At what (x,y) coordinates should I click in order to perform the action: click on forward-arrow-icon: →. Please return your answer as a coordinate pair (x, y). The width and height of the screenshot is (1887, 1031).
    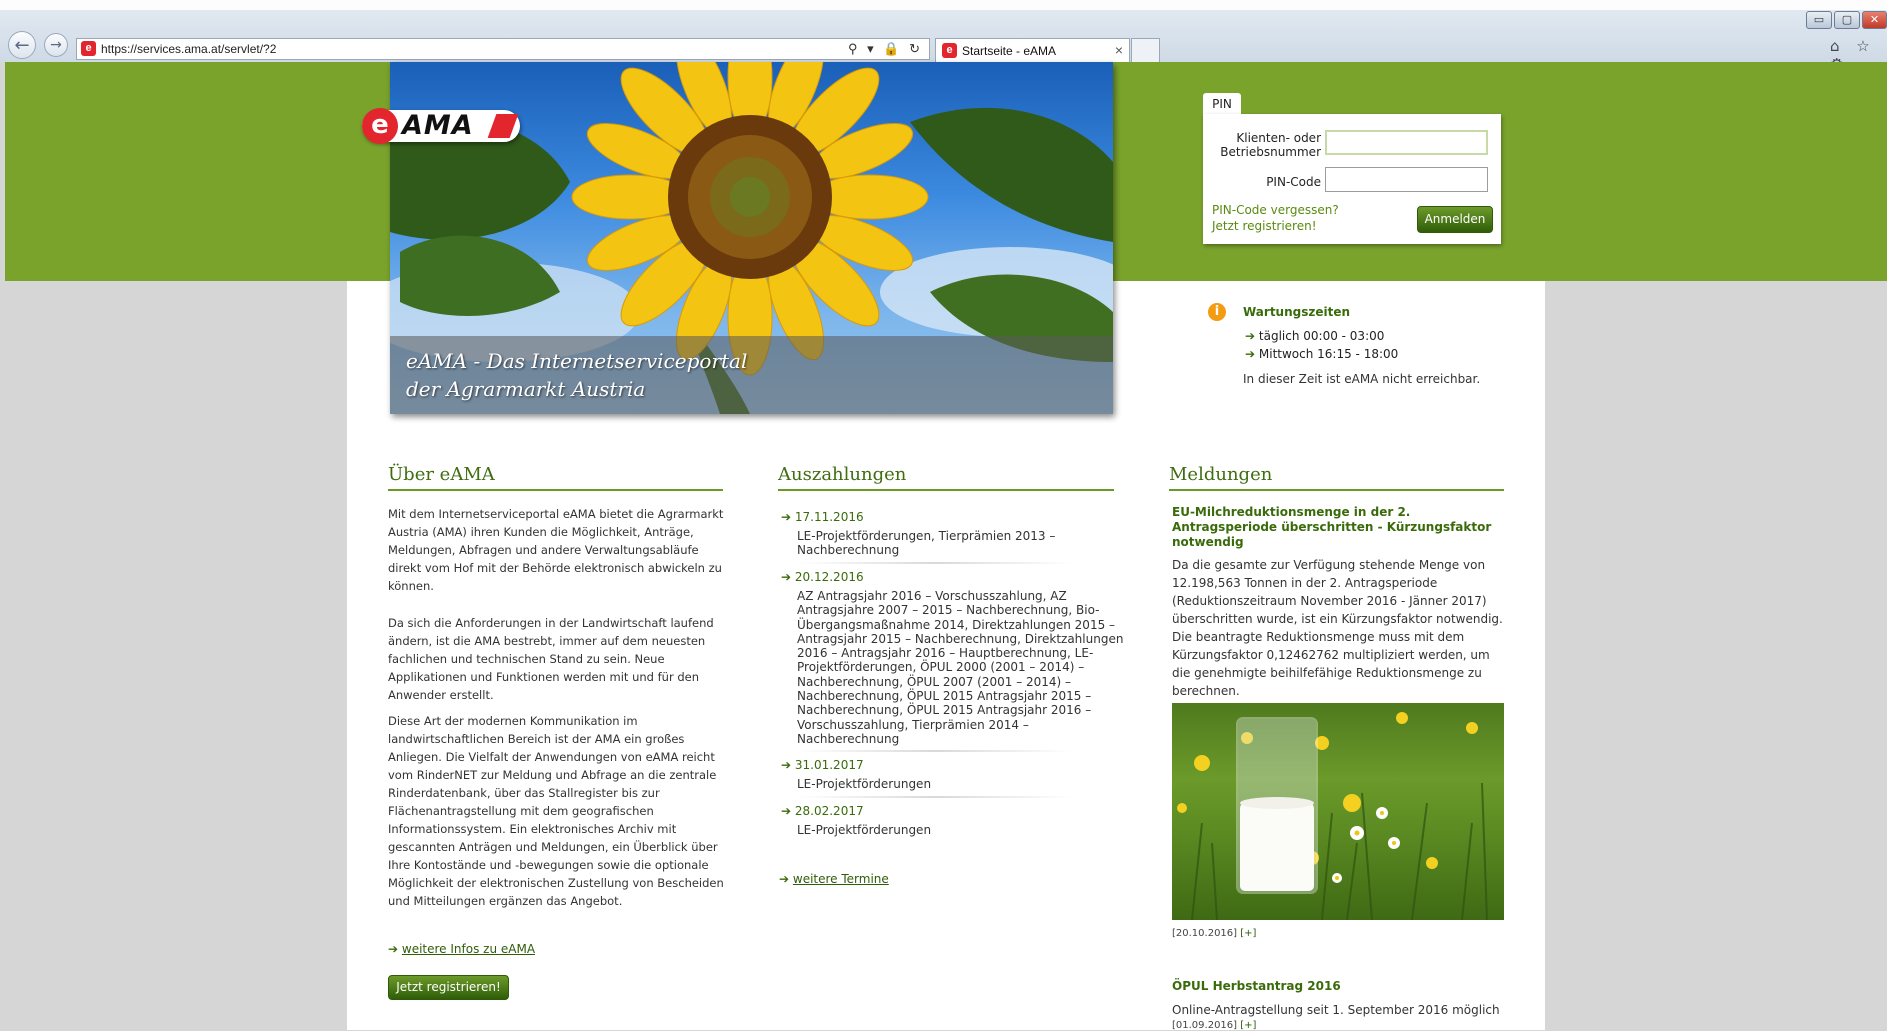
    Looking at the image, I should click on (56, 45).